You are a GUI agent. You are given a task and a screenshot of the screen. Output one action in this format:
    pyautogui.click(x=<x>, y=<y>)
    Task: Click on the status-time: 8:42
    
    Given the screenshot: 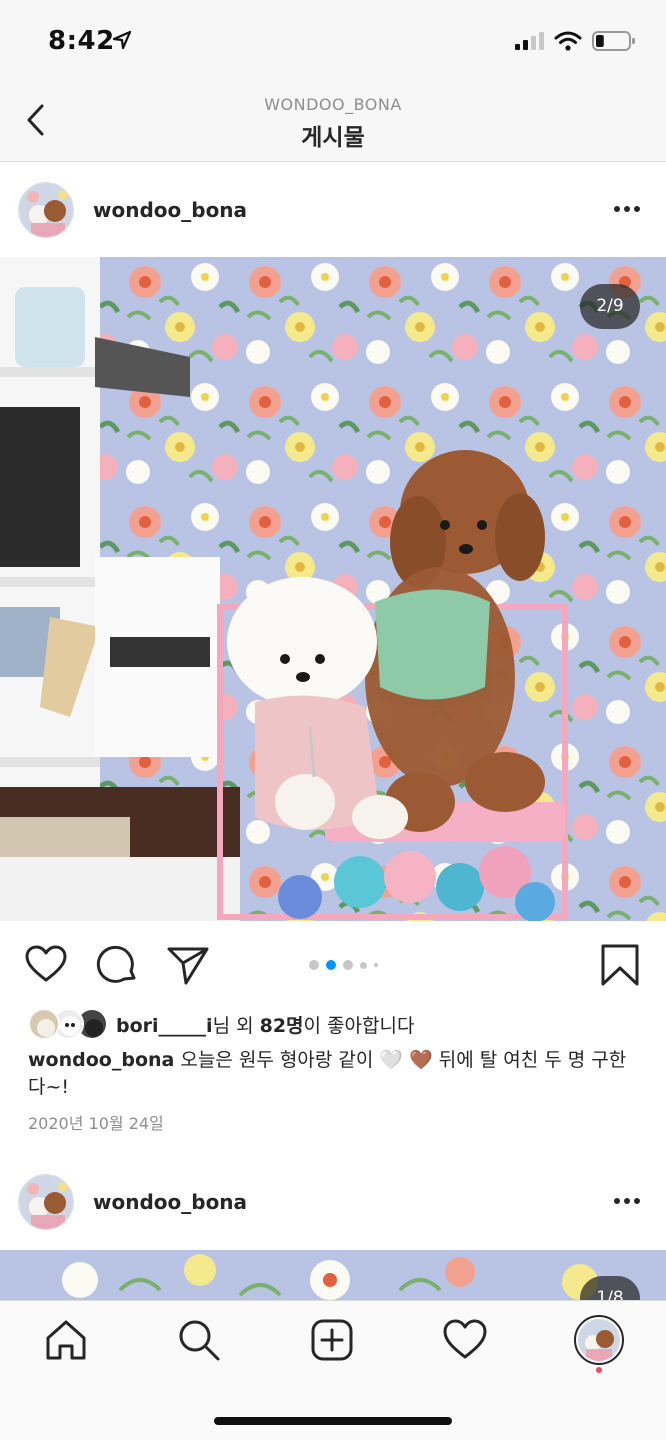 What is the action you would take?
    pyautogui.click(x=81, y=41)
    